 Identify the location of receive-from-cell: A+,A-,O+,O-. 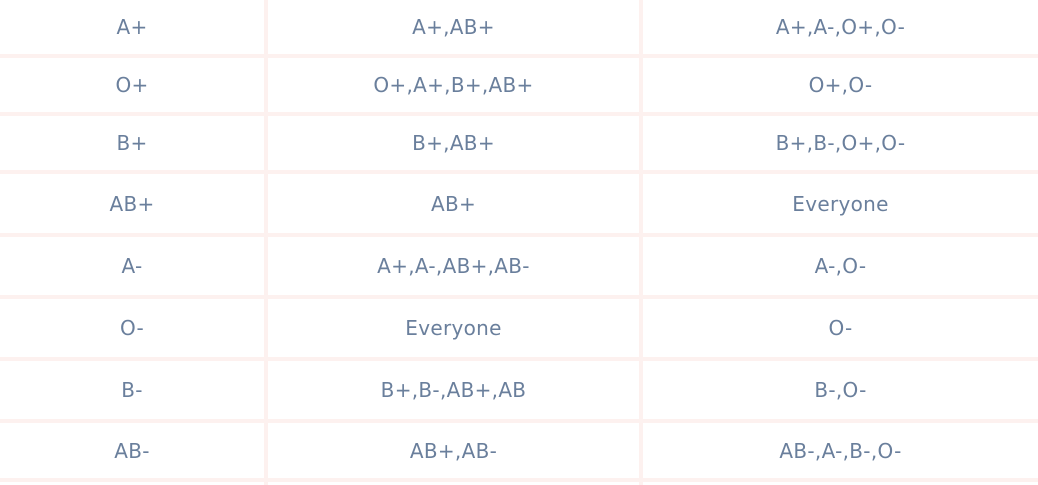
(839, 29).